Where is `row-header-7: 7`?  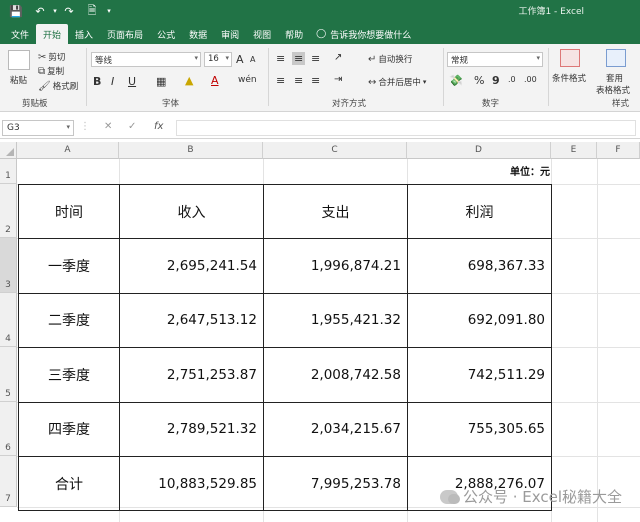
row-header-7: 7 is located at coordinates (8, 481).